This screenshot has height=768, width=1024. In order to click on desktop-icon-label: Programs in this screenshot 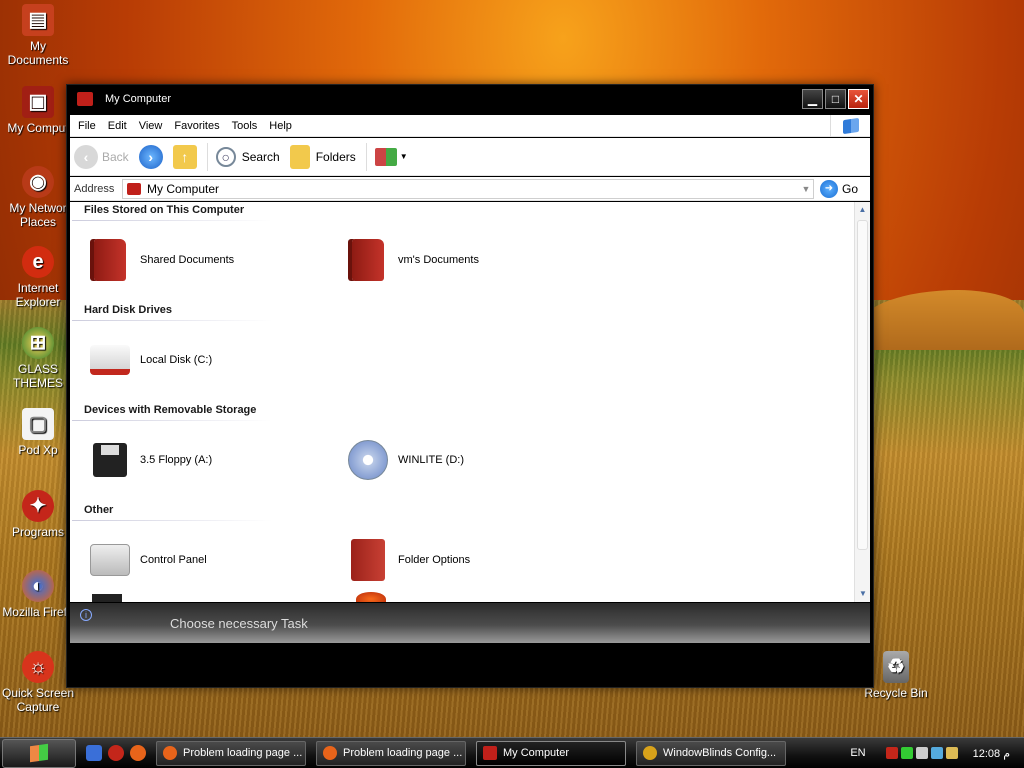, I will do `click(37, 532)`.